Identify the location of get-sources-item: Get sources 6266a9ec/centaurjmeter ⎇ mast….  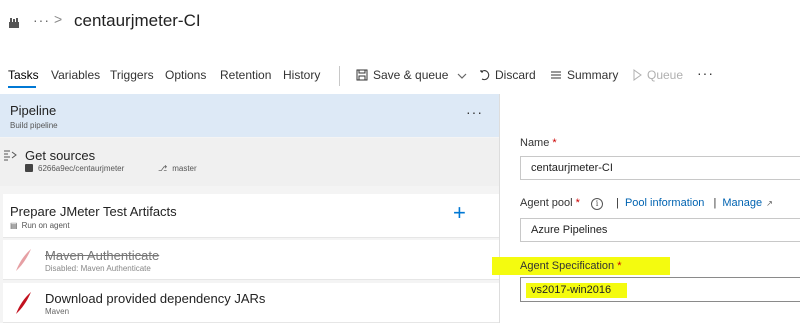
(249, 162).